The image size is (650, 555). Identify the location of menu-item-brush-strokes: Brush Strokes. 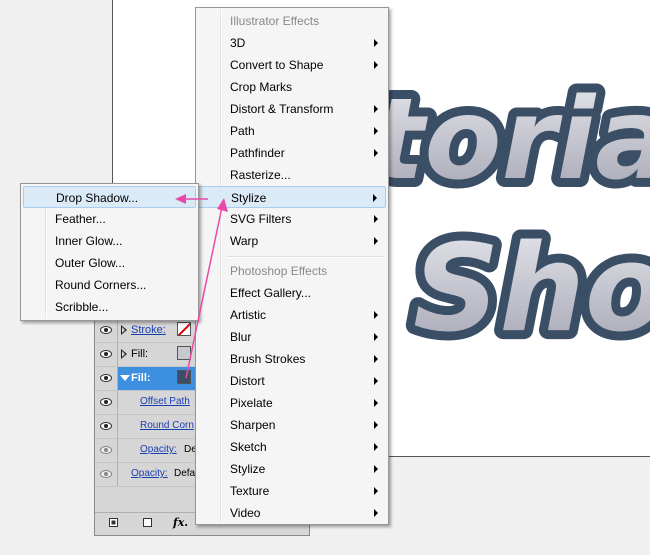
(292, 359).